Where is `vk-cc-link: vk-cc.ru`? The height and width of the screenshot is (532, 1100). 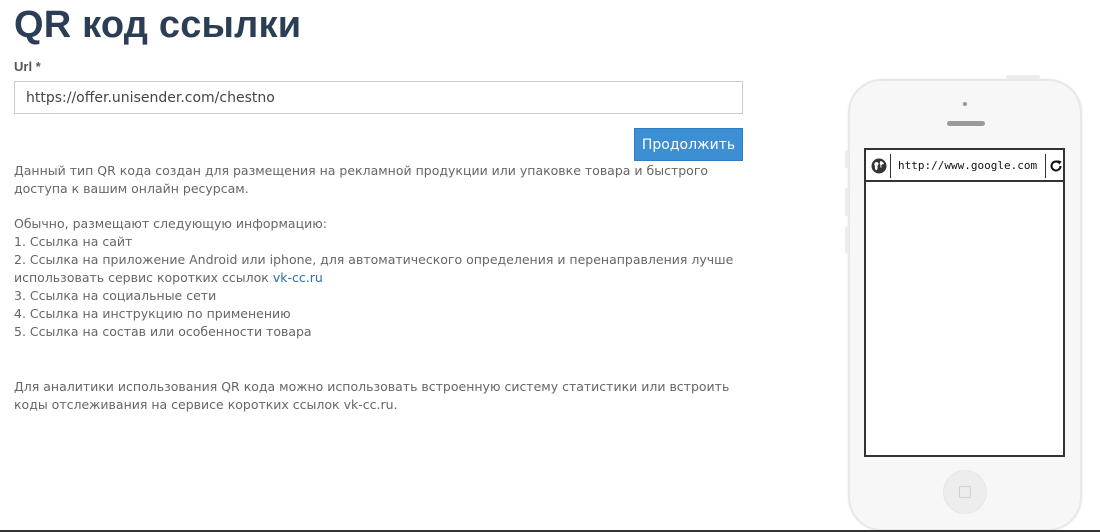 vk-cc-link: vk-cc.ru is located at coordinates (298, 277).